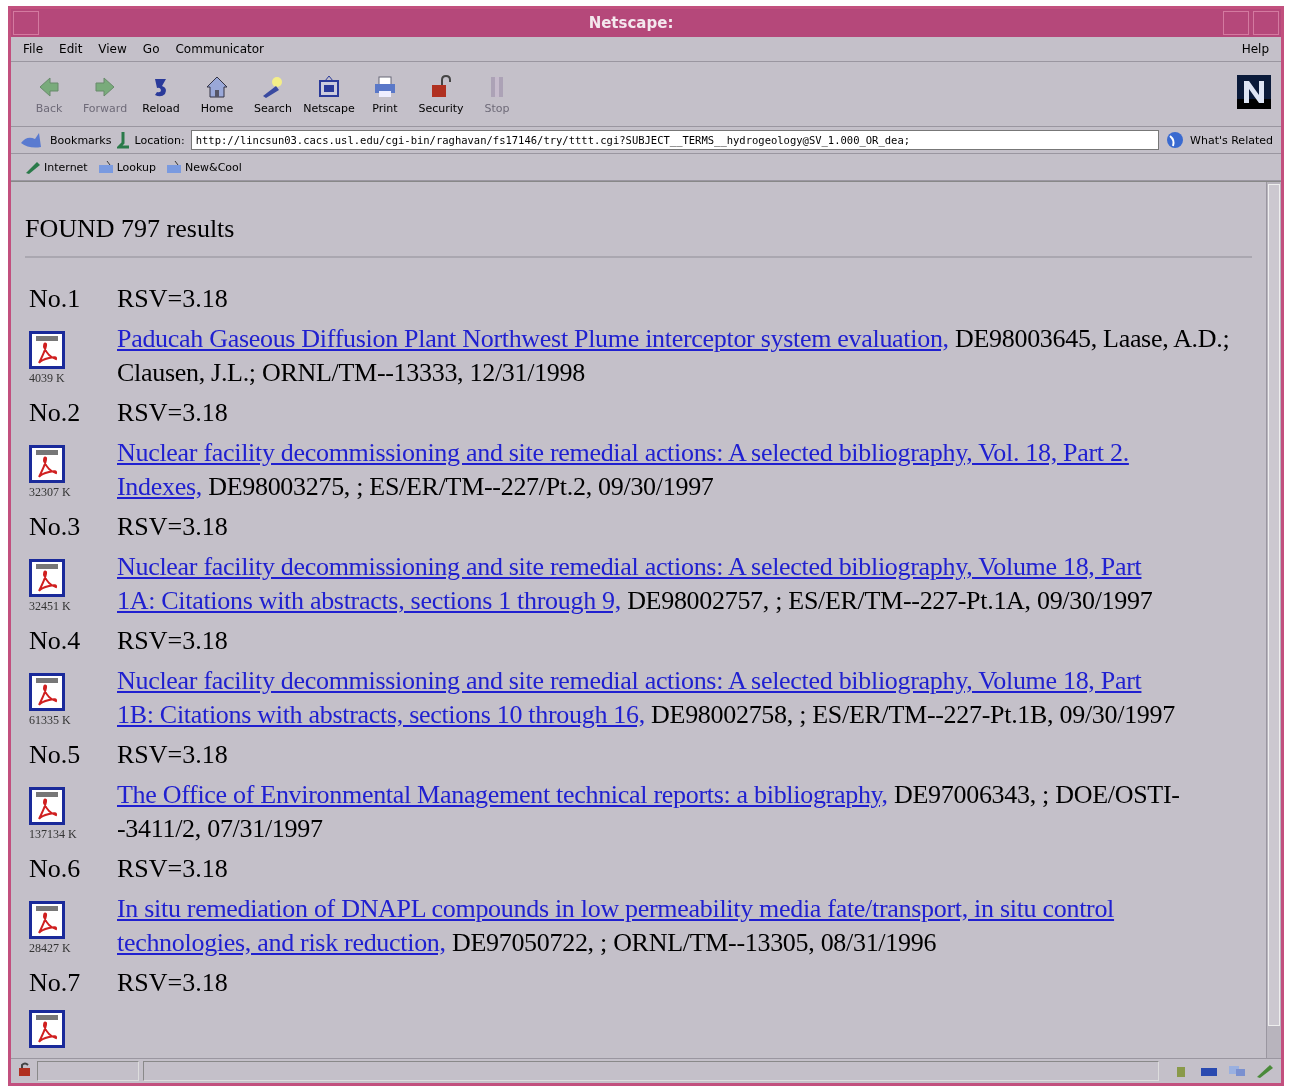 Image resolution: width=1291 pixels, height=1091 pixels. What do you see at coordinates (56, 167) in the screenshot?
I see `bookmark-link: Internet` at bounding box center [56, 167].